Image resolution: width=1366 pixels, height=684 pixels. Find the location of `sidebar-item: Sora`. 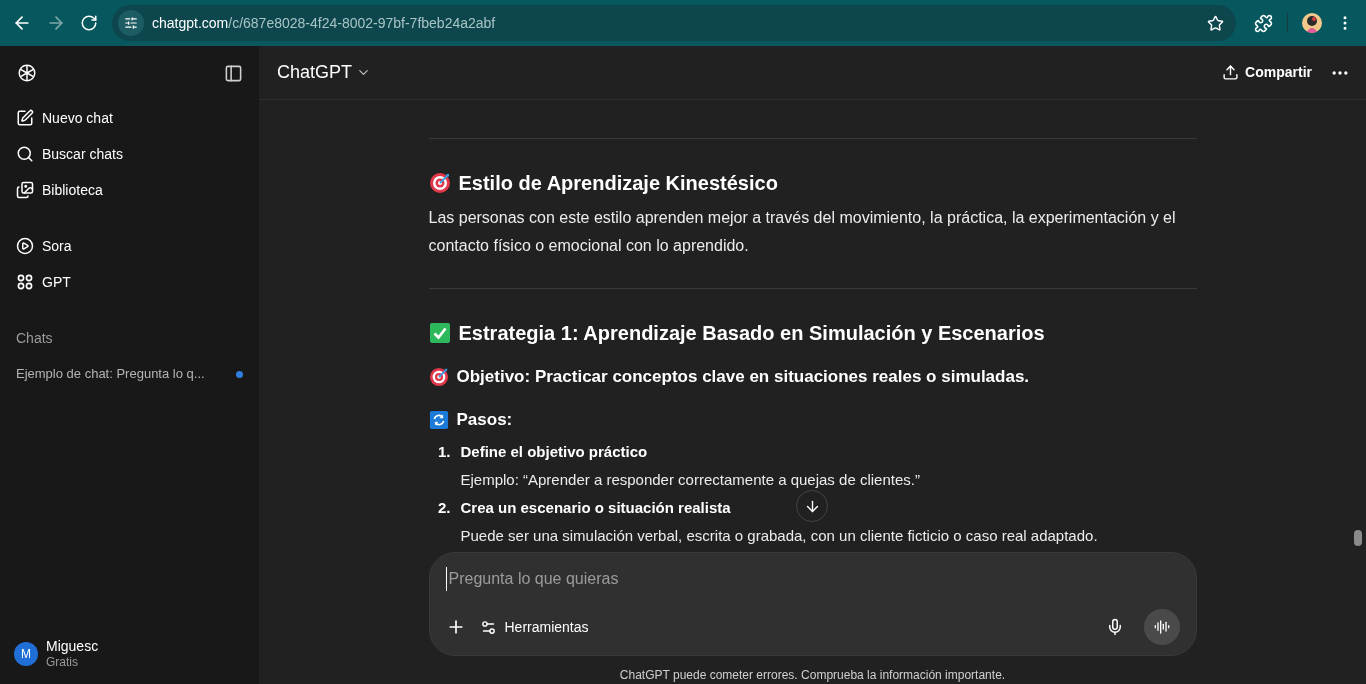

sidebar-item: Sora is located at coordinates (129, 246).